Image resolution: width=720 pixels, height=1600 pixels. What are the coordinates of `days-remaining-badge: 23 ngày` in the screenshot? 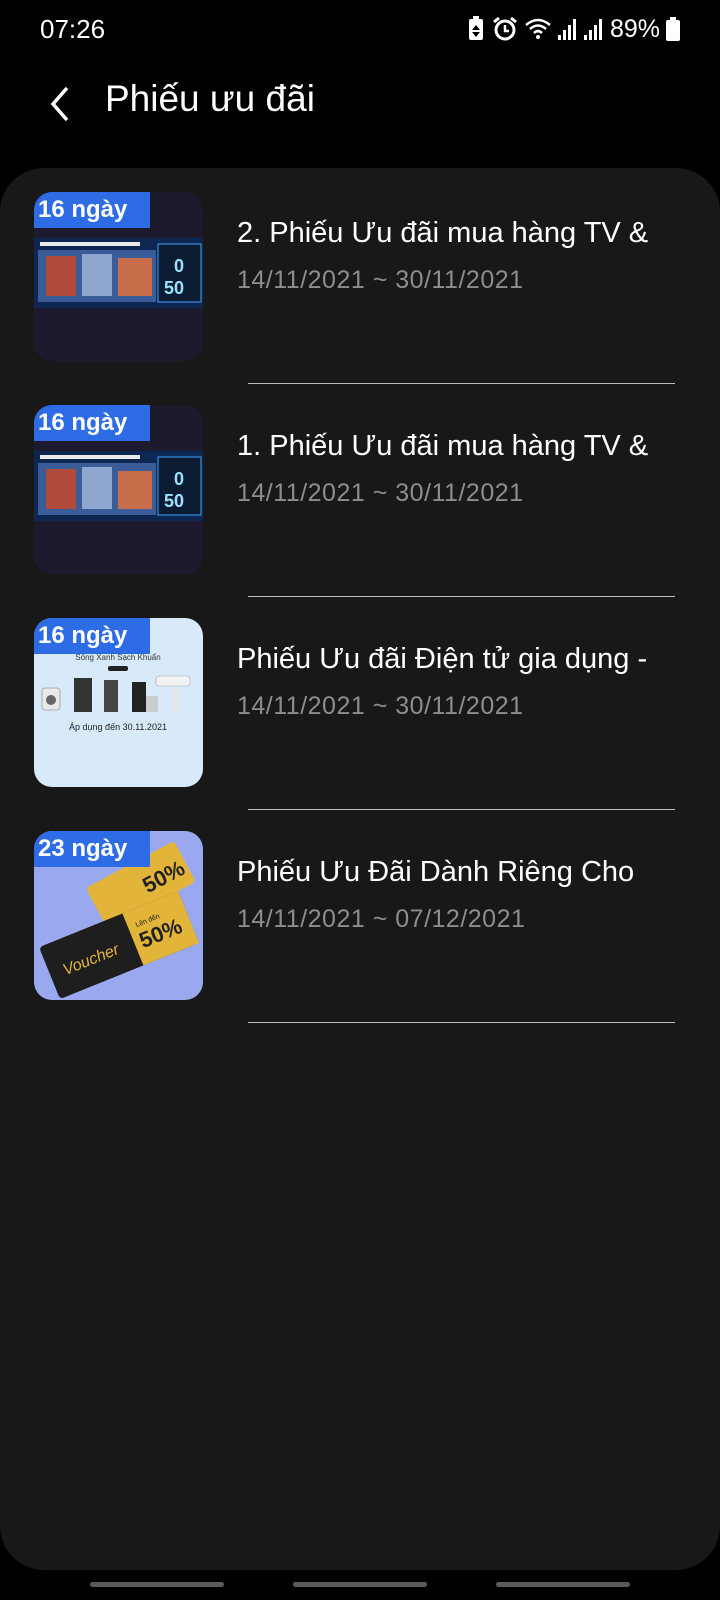 It's located at (92, 849).